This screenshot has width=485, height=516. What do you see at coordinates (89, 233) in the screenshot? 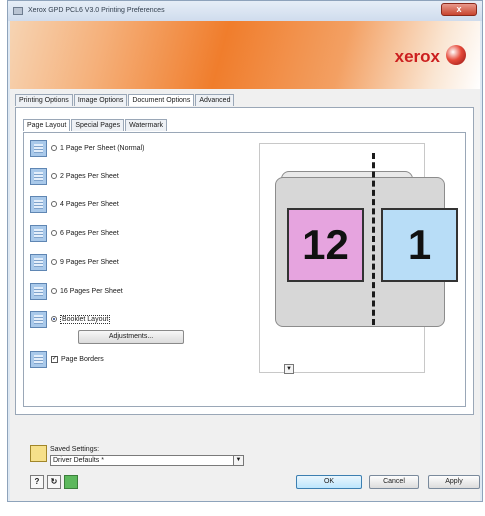
I see `option-label: 6 Pages Per Sheet` at bounding box center [89, 233].